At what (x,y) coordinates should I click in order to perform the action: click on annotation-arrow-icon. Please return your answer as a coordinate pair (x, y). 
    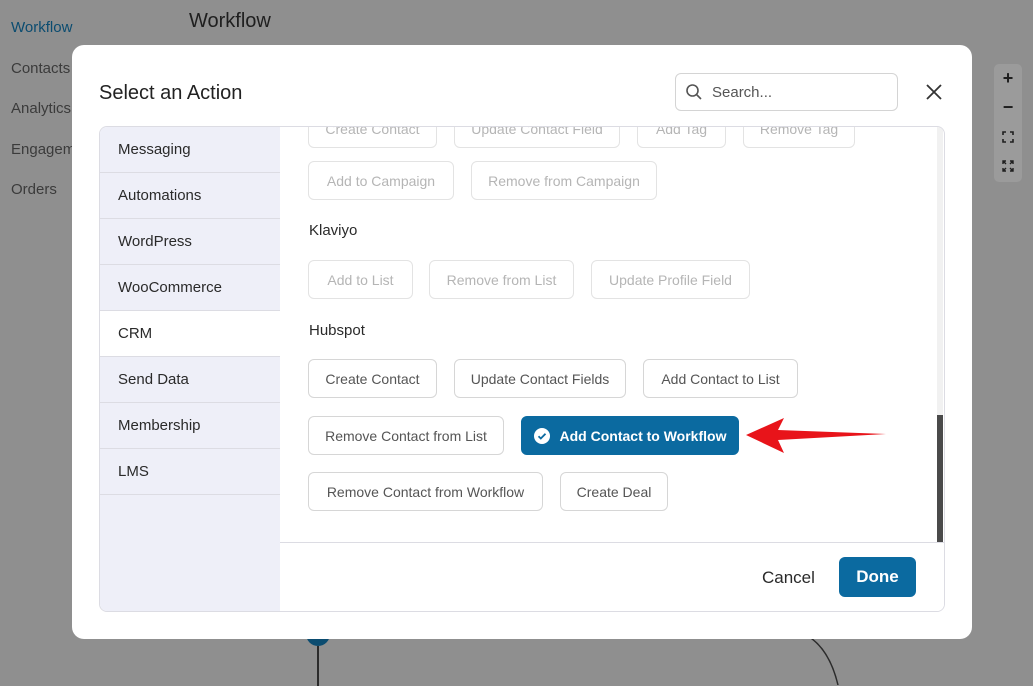
    Looking at the image, I should click on (816, 435).